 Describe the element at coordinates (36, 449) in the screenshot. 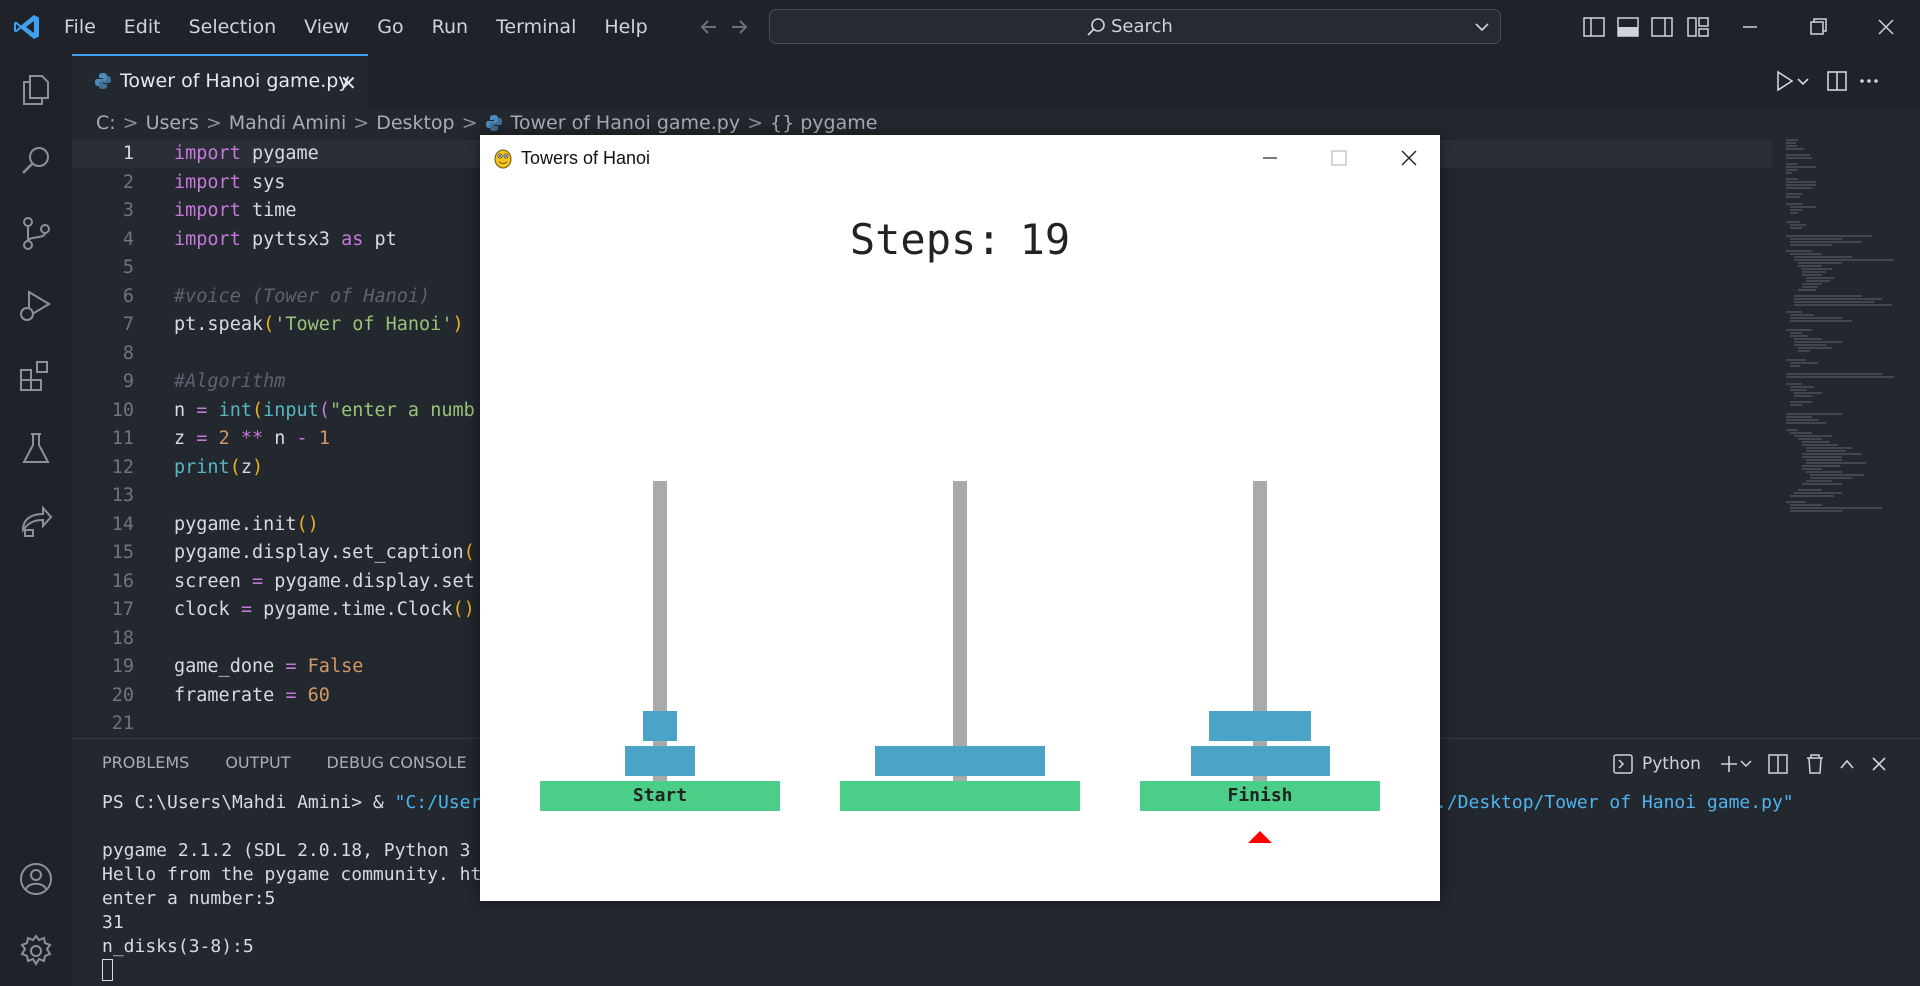

I see `testing-icon` at that location.